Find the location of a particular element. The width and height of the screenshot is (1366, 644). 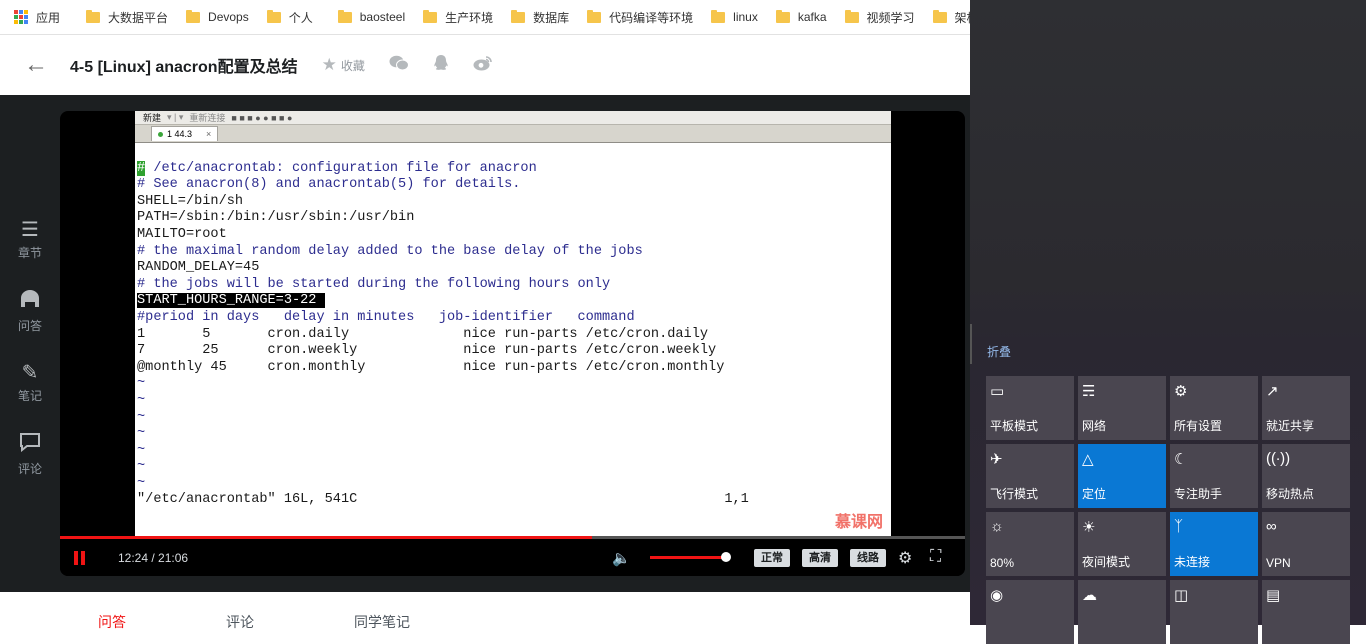

bookmark-label: 个人 is located at coordinates (300, 17).